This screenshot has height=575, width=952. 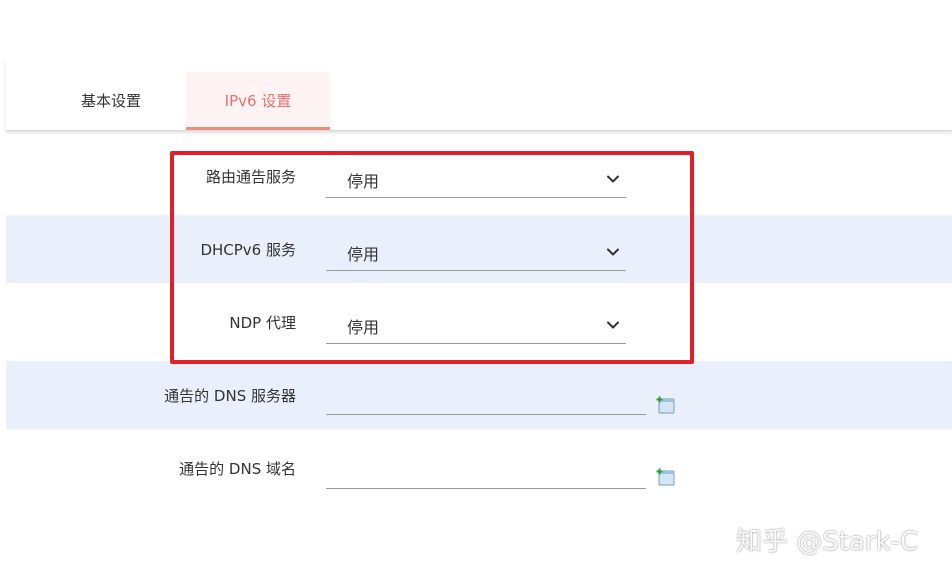 I want to click on ndp-proxy-value: 停用, so click(x=363, y=327).